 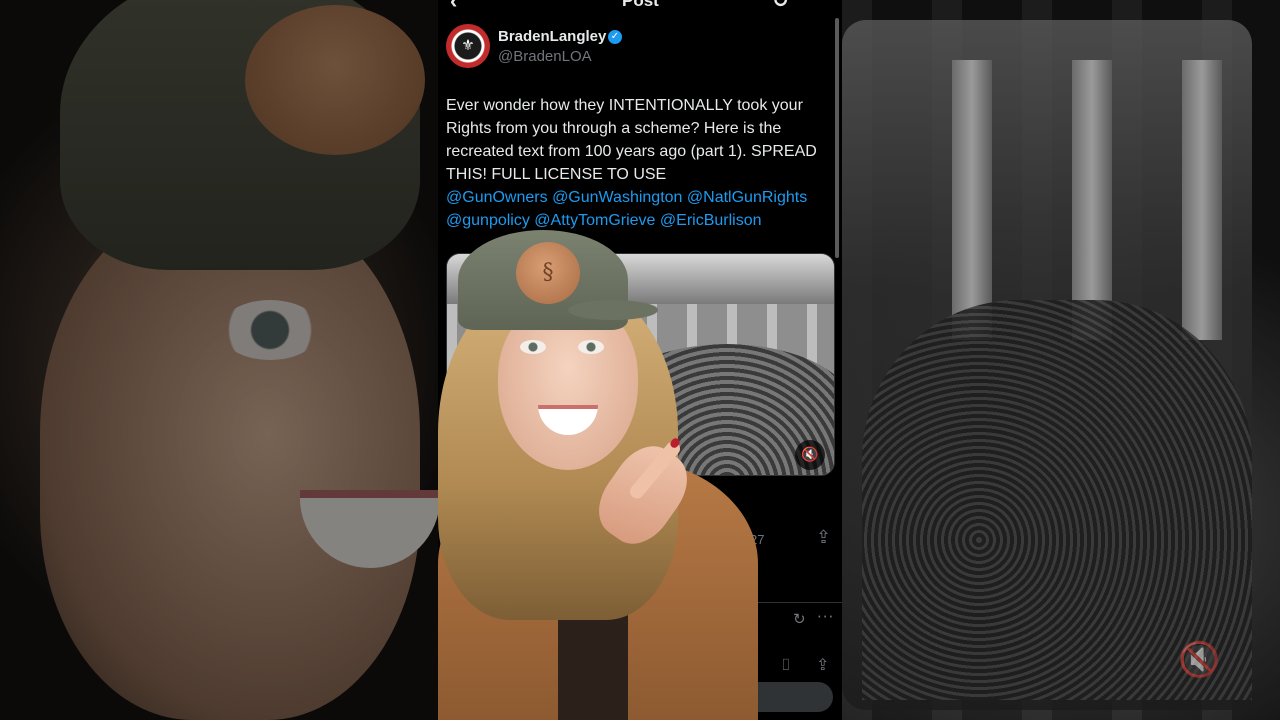 I want to click on repost-icon: ↻, so click(x=799, y=619).